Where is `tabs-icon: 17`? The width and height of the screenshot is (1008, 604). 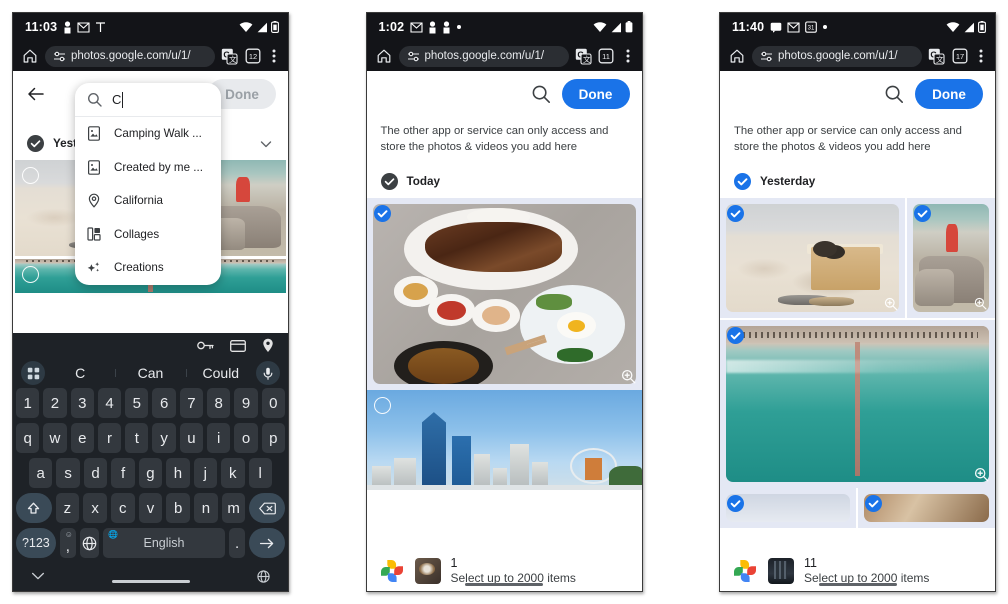 tabs-icon: 17 is located at coordinates (959, 56).